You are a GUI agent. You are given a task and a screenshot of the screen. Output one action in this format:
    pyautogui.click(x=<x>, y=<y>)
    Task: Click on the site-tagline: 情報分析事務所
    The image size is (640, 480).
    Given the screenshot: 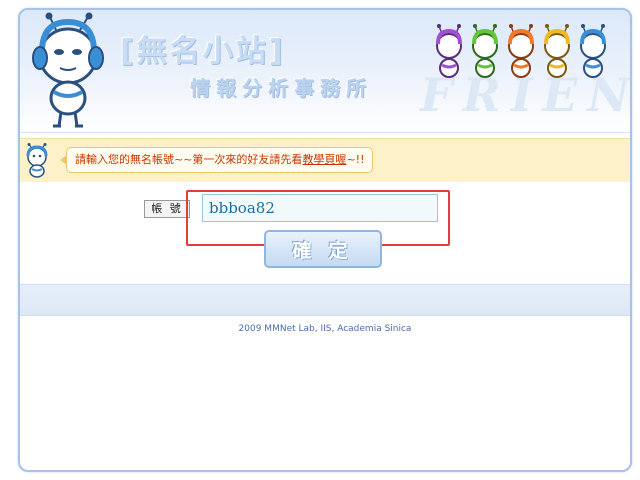 What is the action you would take?
    pyautogui.click(x=281, y=88)
    